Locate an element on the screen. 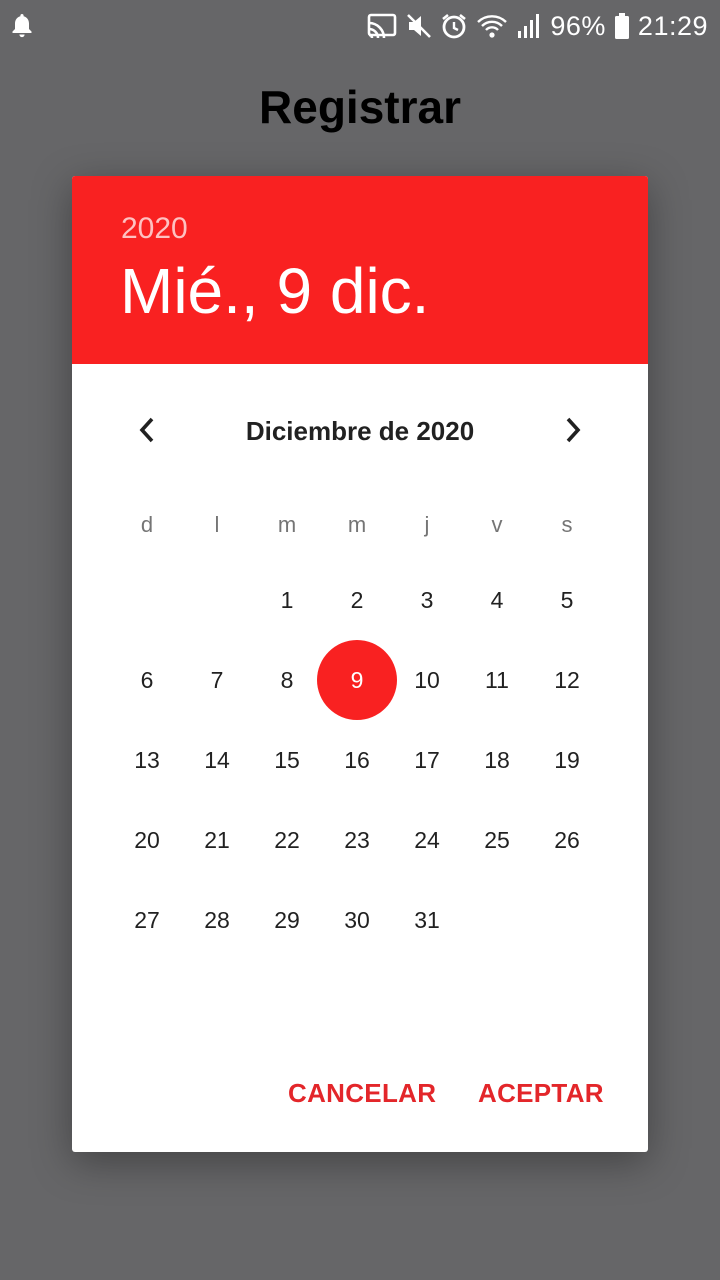  day-number: 11 is located at coordinates (497, 679).